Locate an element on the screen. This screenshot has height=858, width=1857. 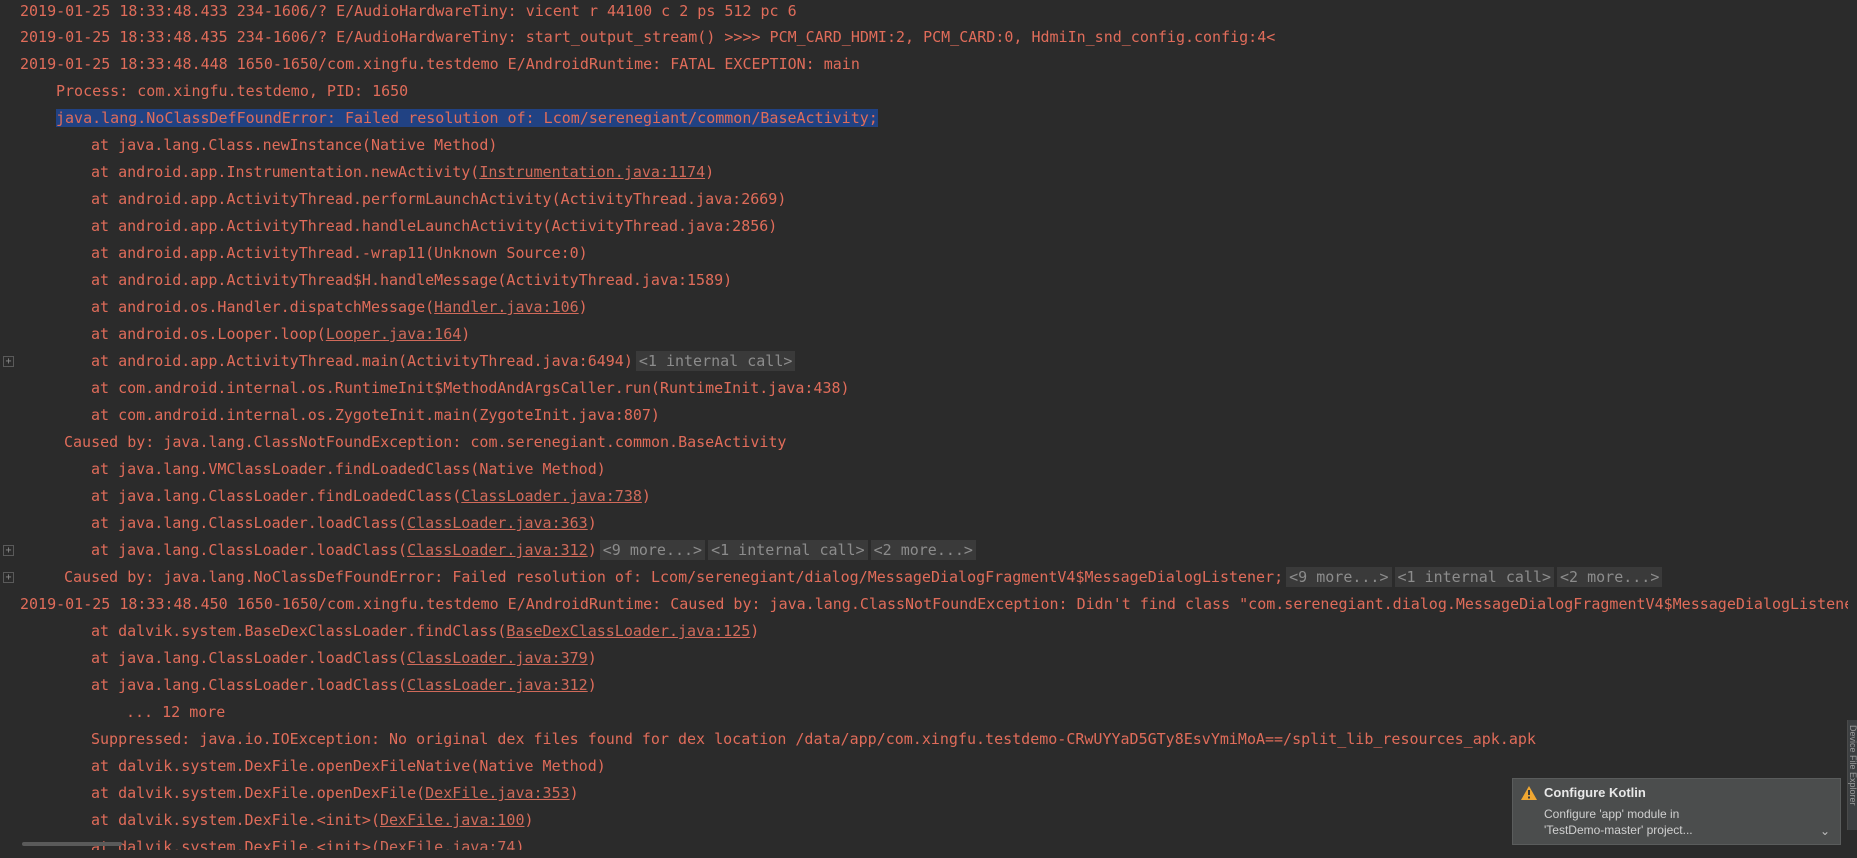
source-link: BaseDexClassLoader.java:125 is located at coordinates (628, 631).